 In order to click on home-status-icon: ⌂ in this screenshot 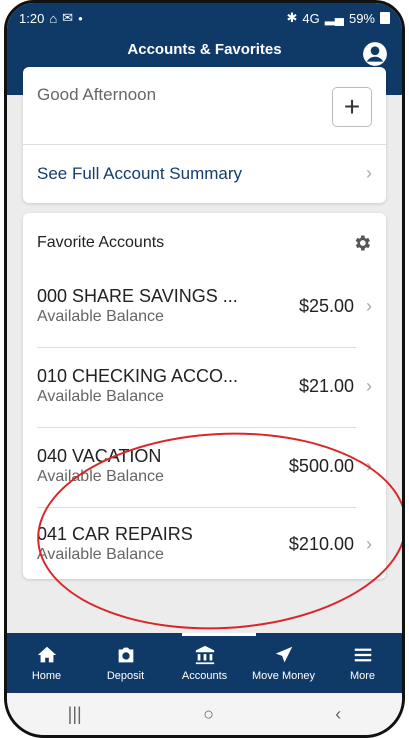, I will do `click(53, 18)`.